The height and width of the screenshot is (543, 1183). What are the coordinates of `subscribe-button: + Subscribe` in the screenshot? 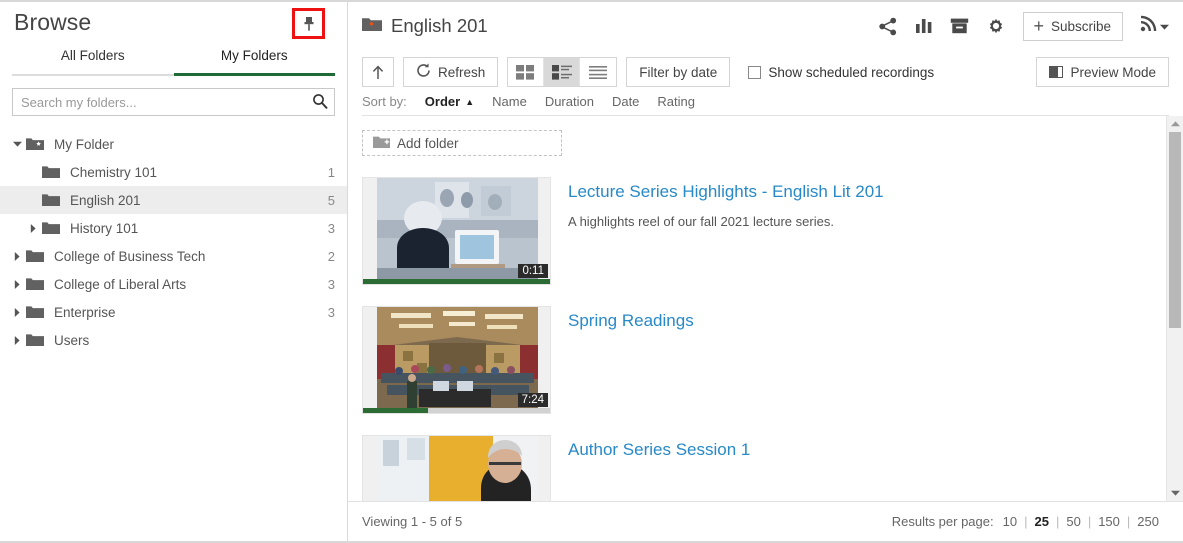 It's located at (1073, 26).